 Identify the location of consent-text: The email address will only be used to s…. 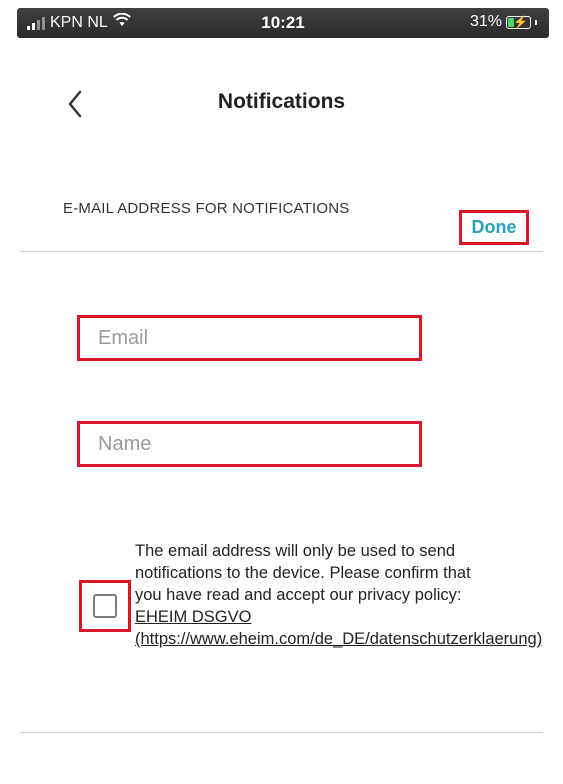
(338, 595).